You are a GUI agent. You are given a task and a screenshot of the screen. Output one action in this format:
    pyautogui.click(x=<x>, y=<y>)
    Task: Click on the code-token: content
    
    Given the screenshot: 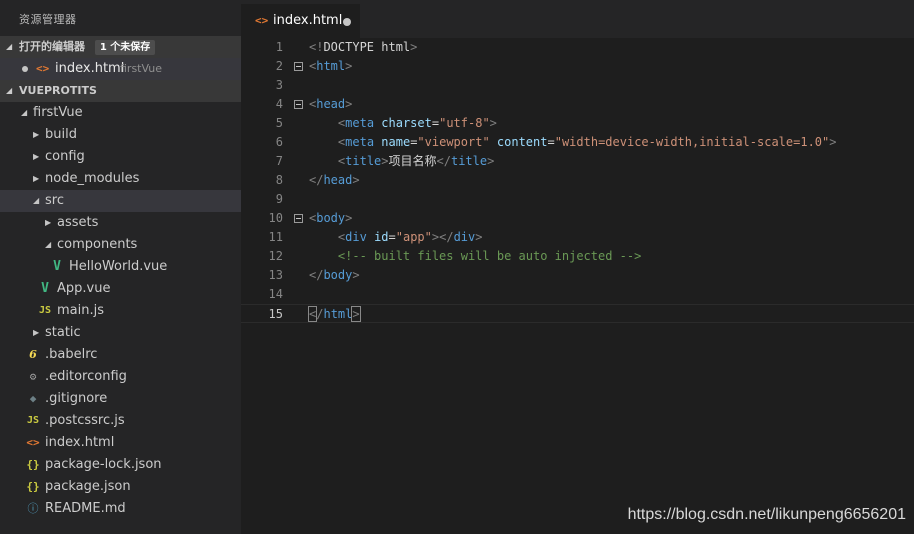 What is the action you would take?
    pyautogui.click(x=522, y=142)
    